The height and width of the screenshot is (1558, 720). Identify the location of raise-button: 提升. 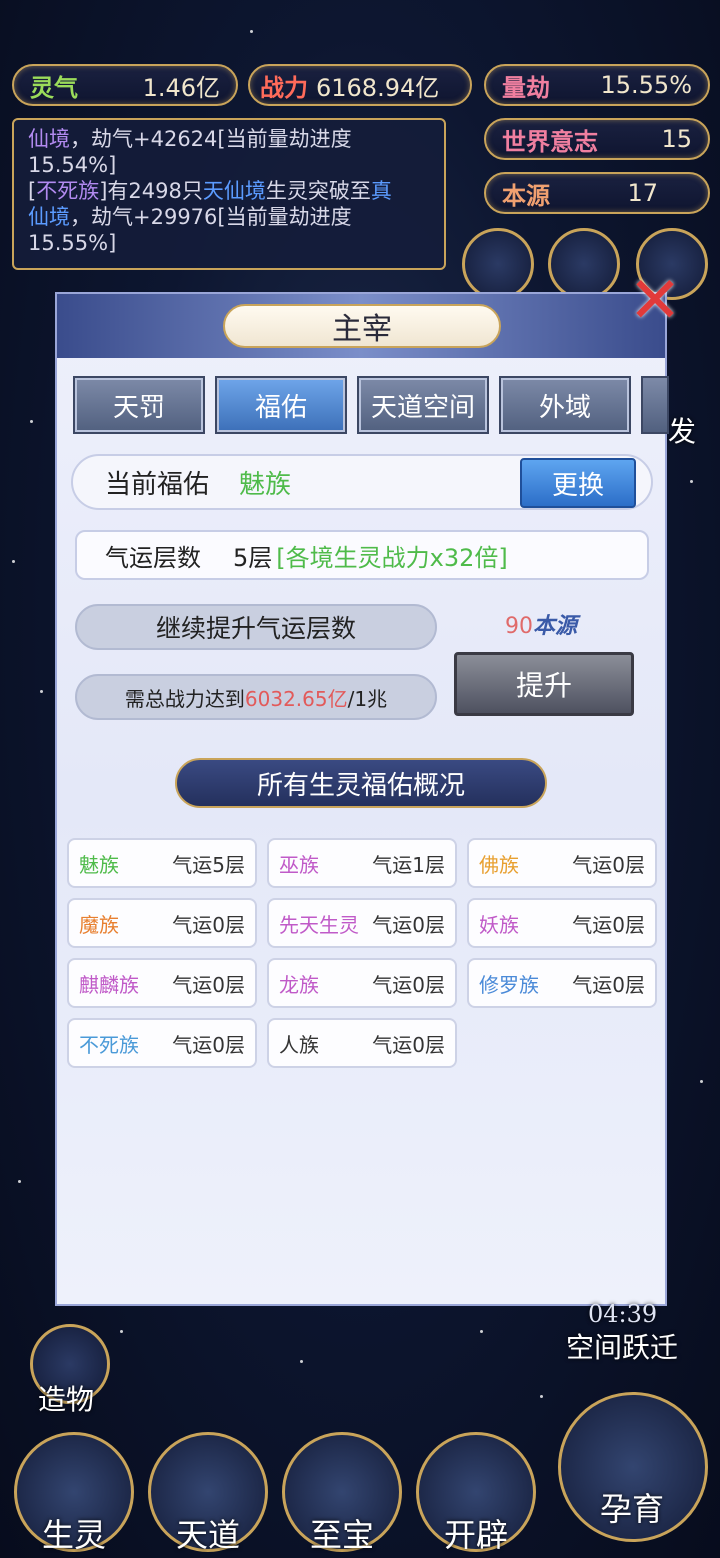
(544, 684).